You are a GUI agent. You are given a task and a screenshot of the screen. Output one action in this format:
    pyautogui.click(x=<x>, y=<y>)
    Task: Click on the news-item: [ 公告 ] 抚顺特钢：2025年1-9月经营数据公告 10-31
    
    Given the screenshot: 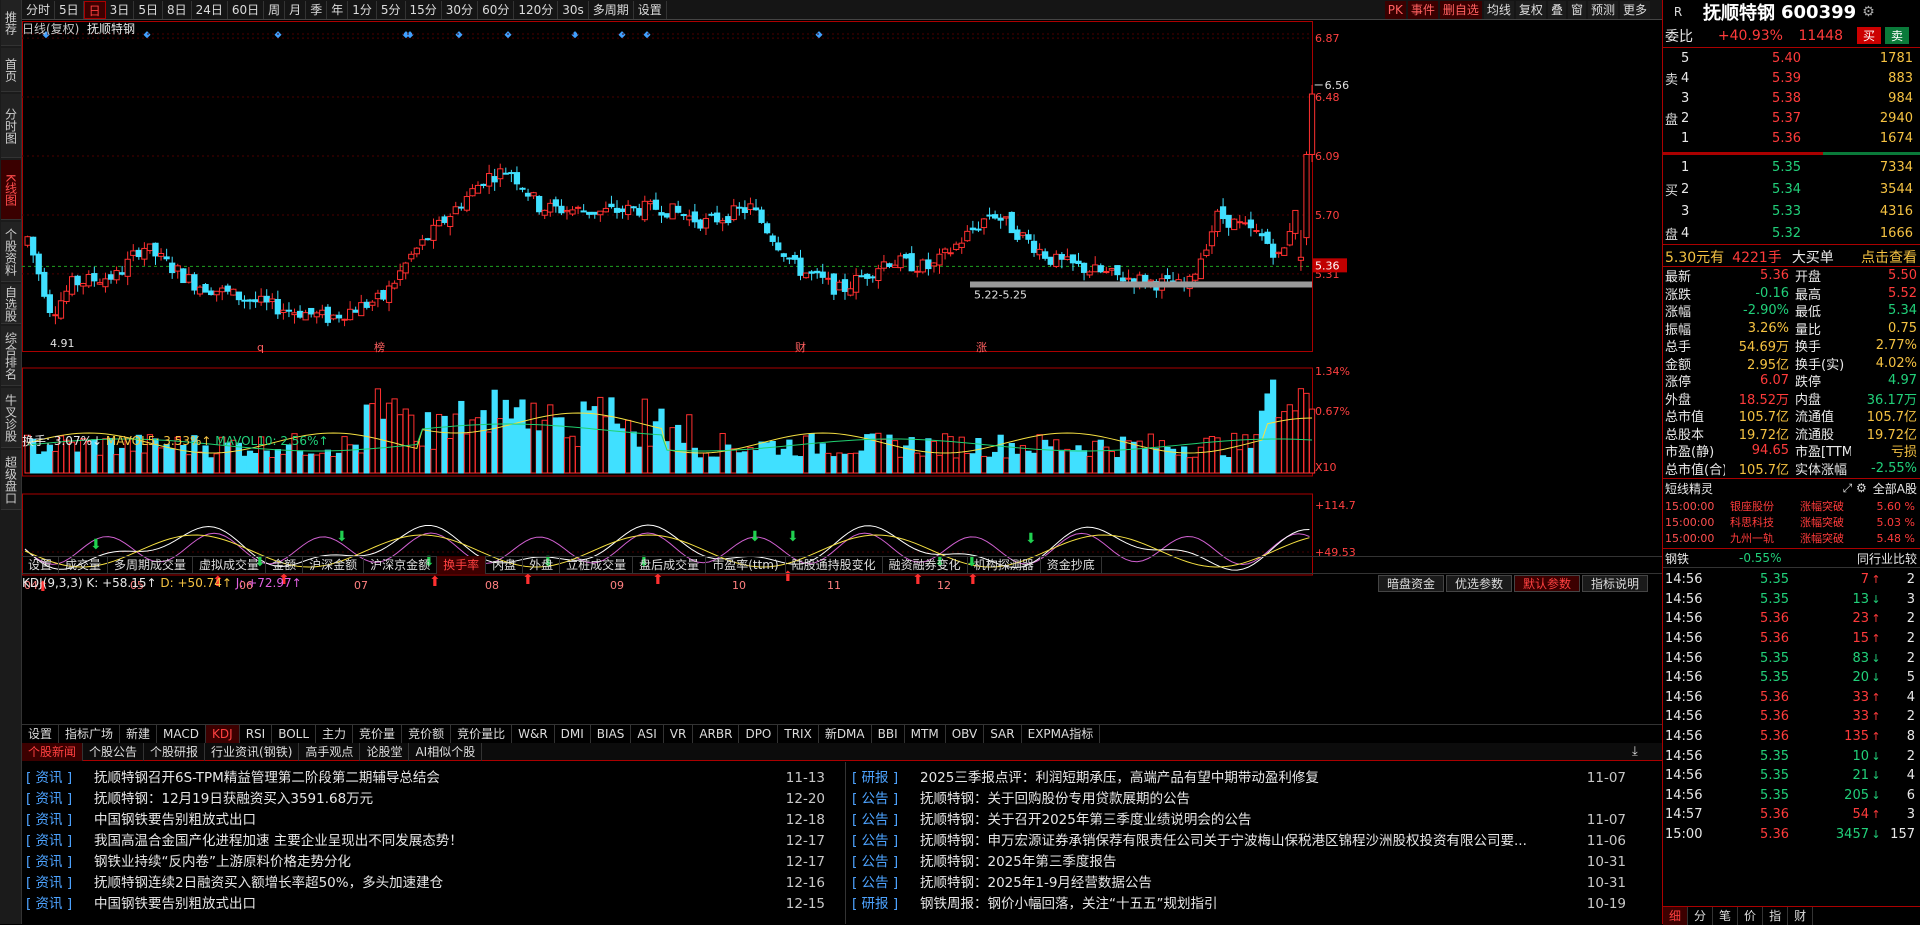 What is the action you would take?
    pyautogui.click(x=1247, y=883)
    